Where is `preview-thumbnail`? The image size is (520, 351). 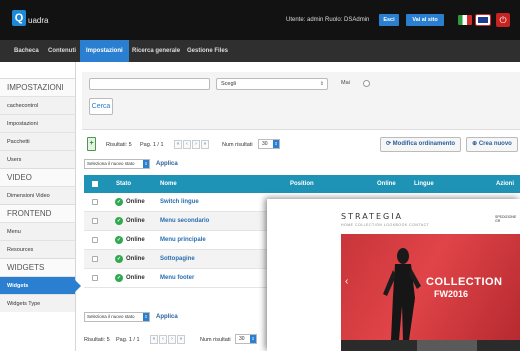 preview-thumbnail is located at coordinates (447, 345).